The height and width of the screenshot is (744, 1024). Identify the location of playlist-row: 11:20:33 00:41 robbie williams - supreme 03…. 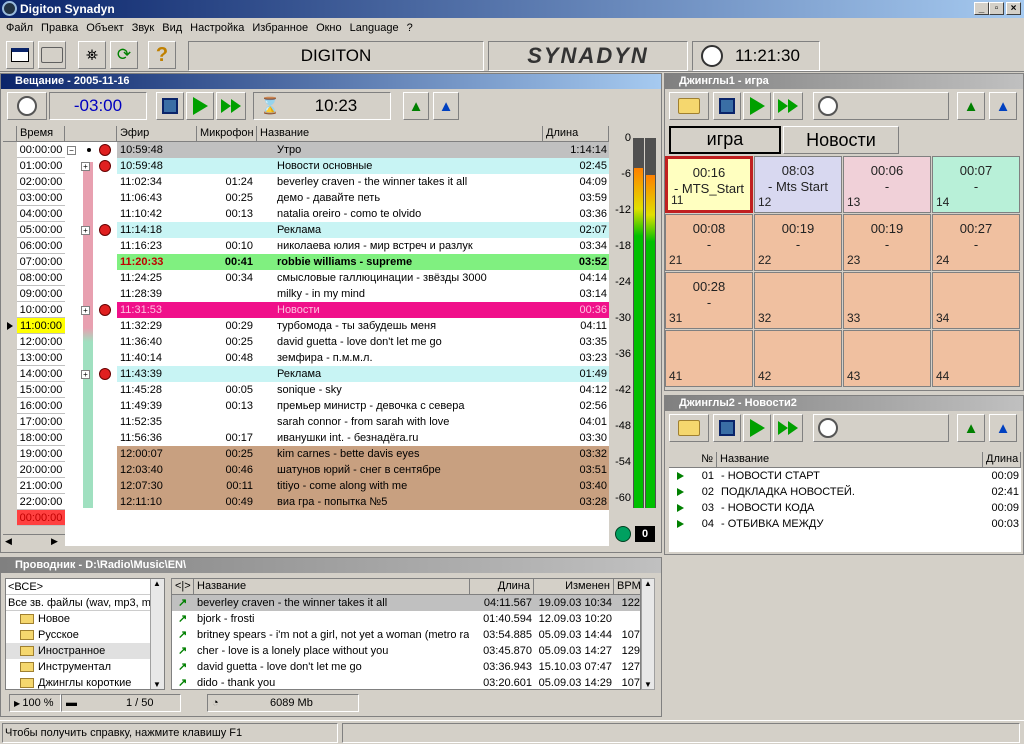
(363, 262).